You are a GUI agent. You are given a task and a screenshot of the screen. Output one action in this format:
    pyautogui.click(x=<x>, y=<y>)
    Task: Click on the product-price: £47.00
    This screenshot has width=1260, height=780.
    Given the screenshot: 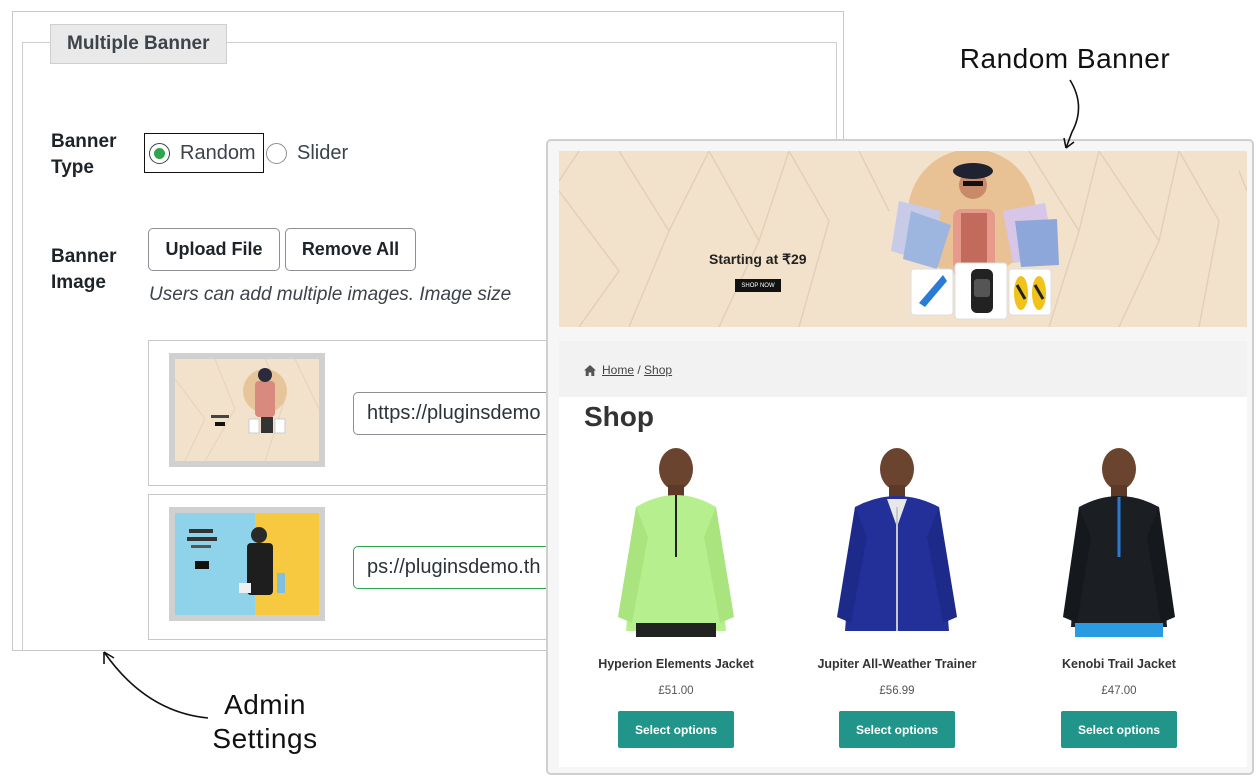 What is the action you would take?
    pyautogui.click(x=1119, y=691)
    